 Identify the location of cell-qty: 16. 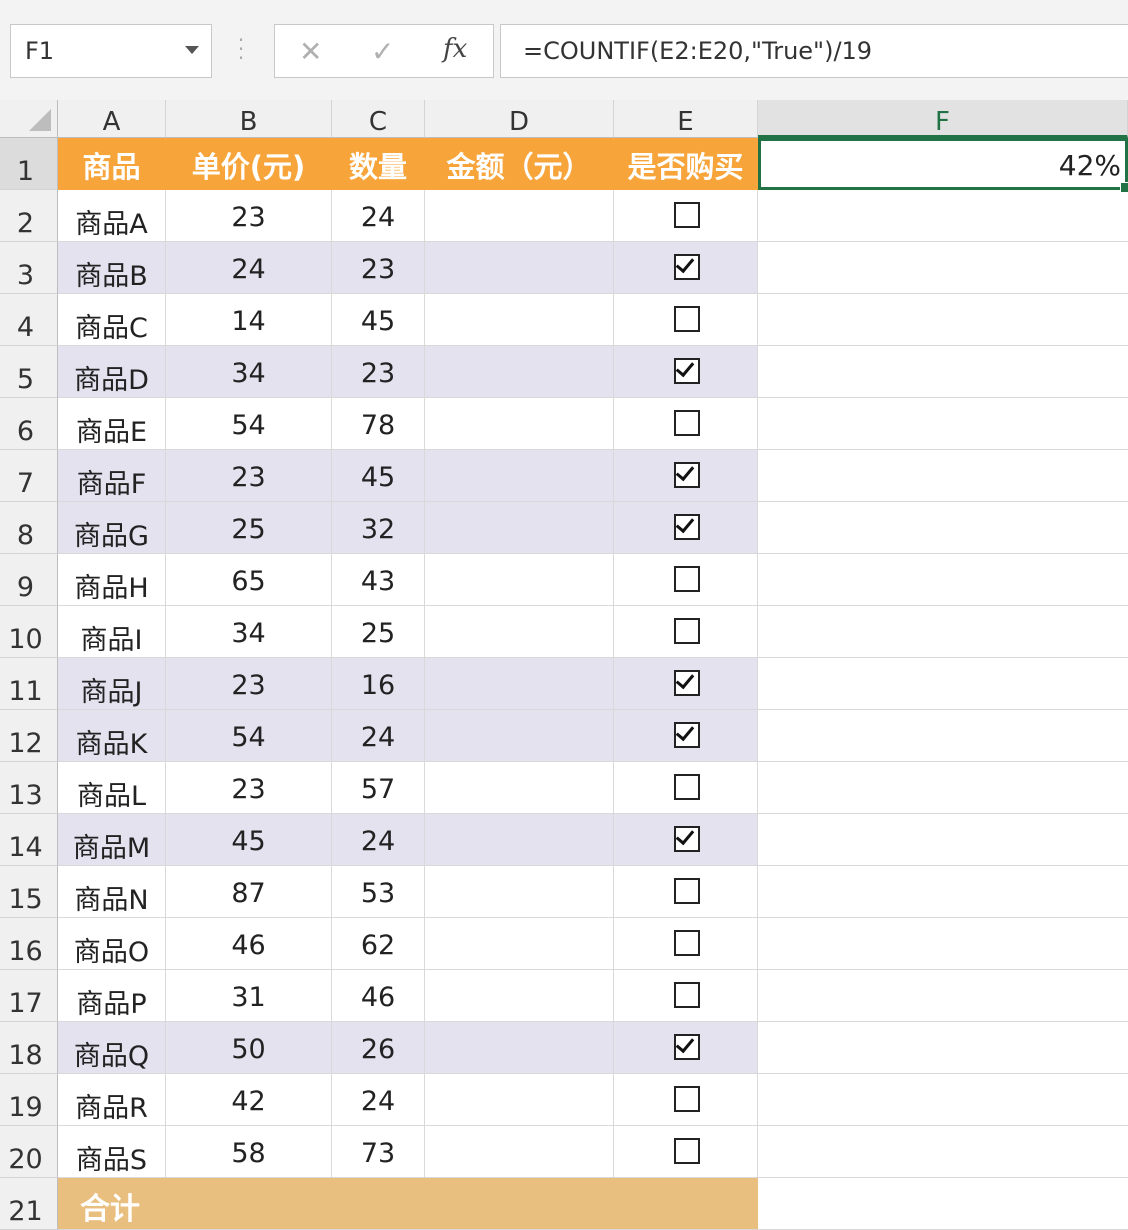
(378, 684).